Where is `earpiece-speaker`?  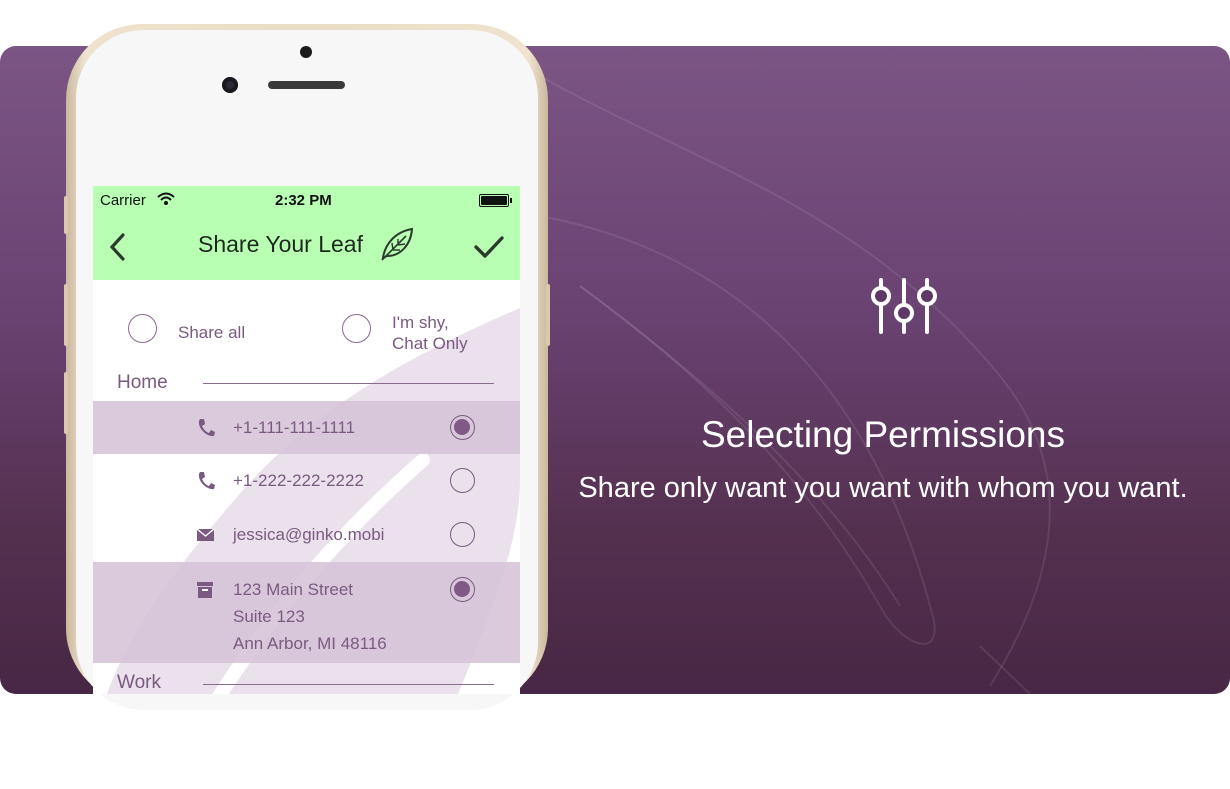 earpiece-speaker is located at coordinates (306, 85).